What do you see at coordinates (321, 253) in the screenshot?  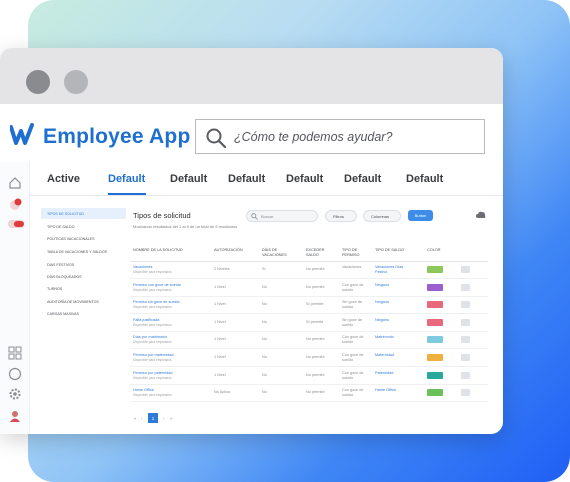 I see `column-header: EXCEDER SALDO` at bounding box center [321, 253].